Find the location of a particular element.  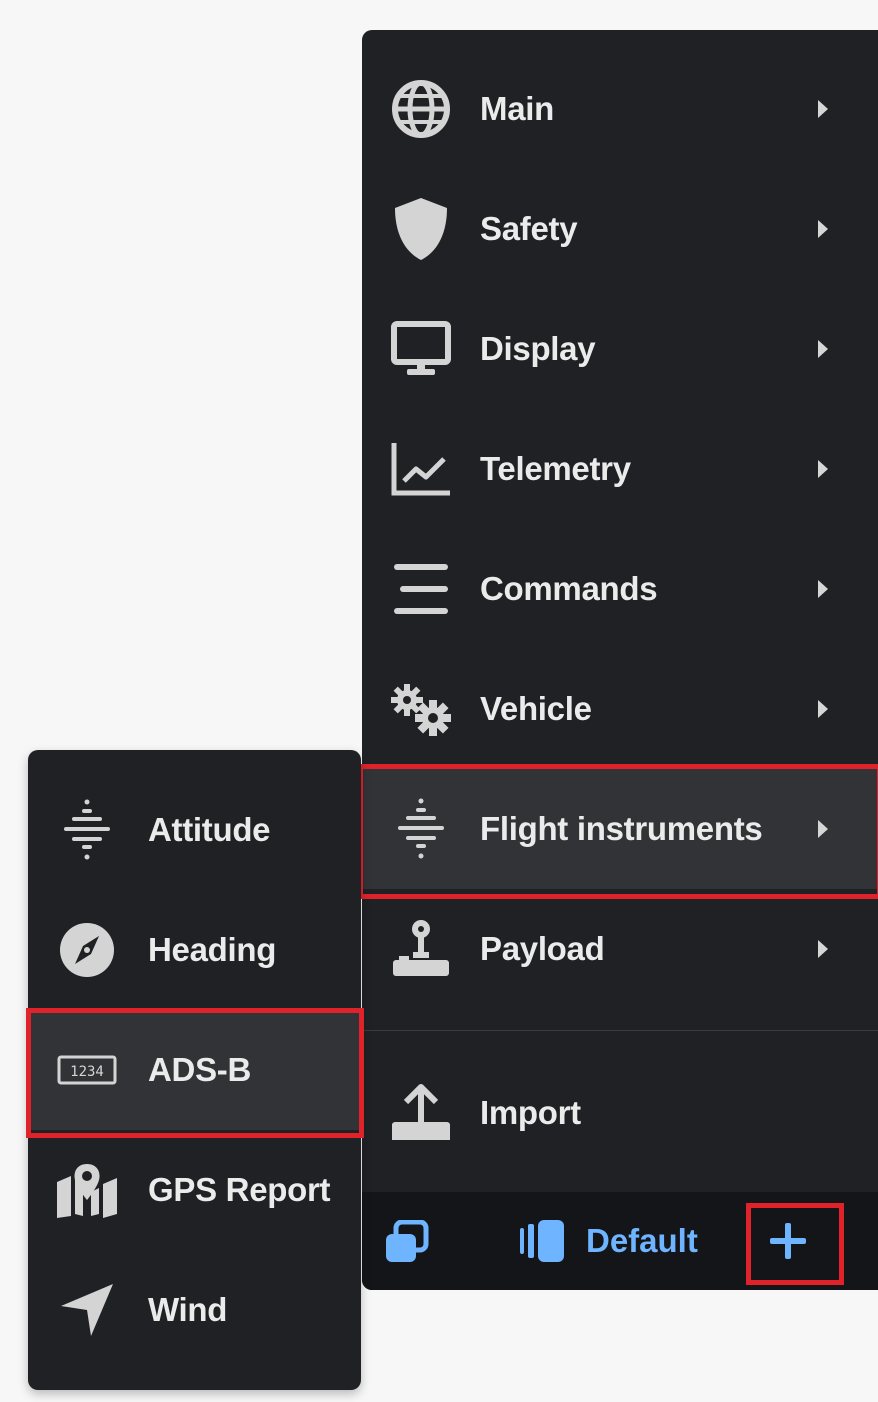

menu-item-label: Main is located at coordinates (517, 108).